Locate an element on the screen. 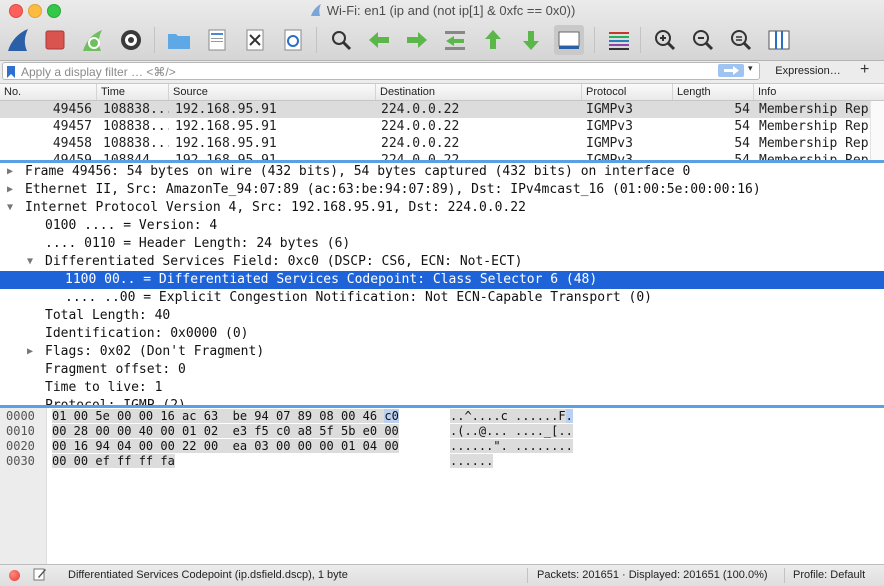 The image size is (884, 586). cell-no: 49457 is located at coordinates (72, 126).